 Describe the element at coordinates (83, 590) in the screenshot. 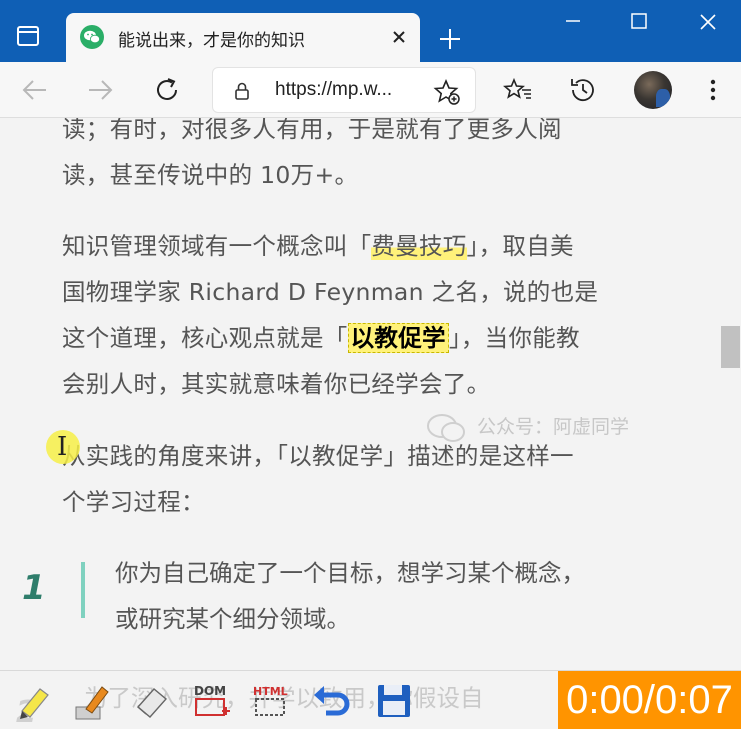

I see `quote-bar` at that location.